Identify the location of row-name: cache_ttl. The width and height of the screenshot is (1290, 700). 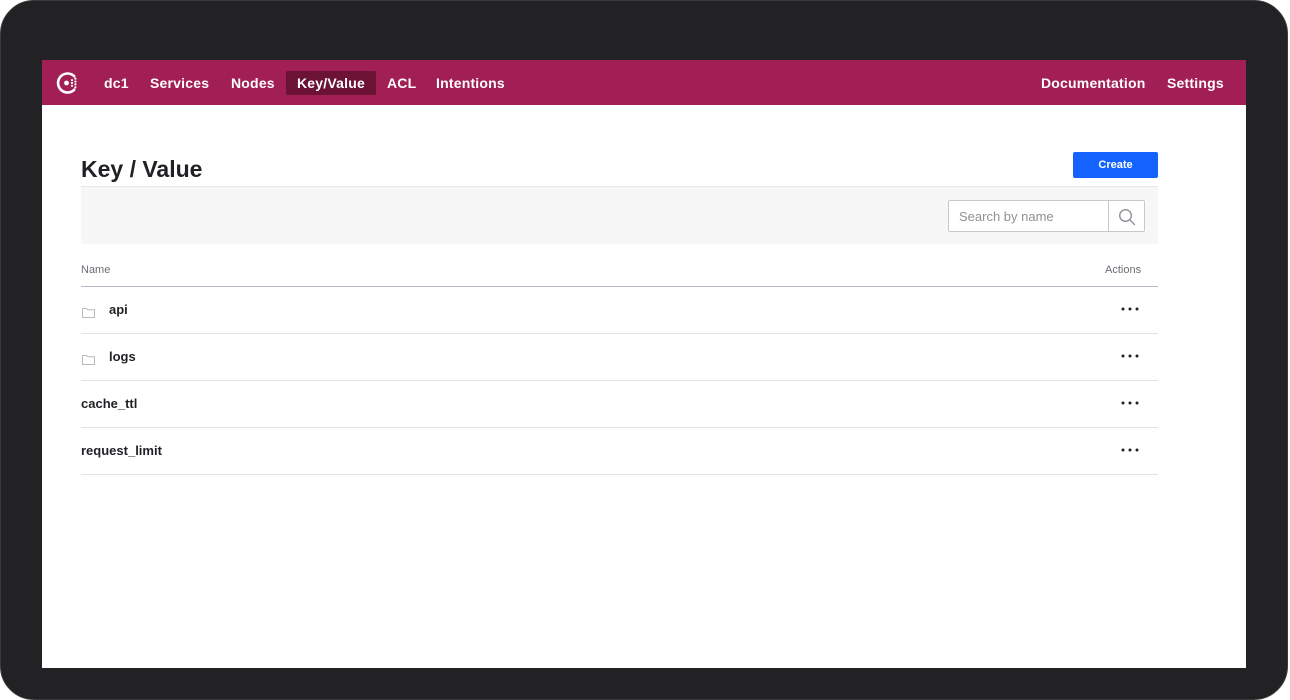
(109, 403).